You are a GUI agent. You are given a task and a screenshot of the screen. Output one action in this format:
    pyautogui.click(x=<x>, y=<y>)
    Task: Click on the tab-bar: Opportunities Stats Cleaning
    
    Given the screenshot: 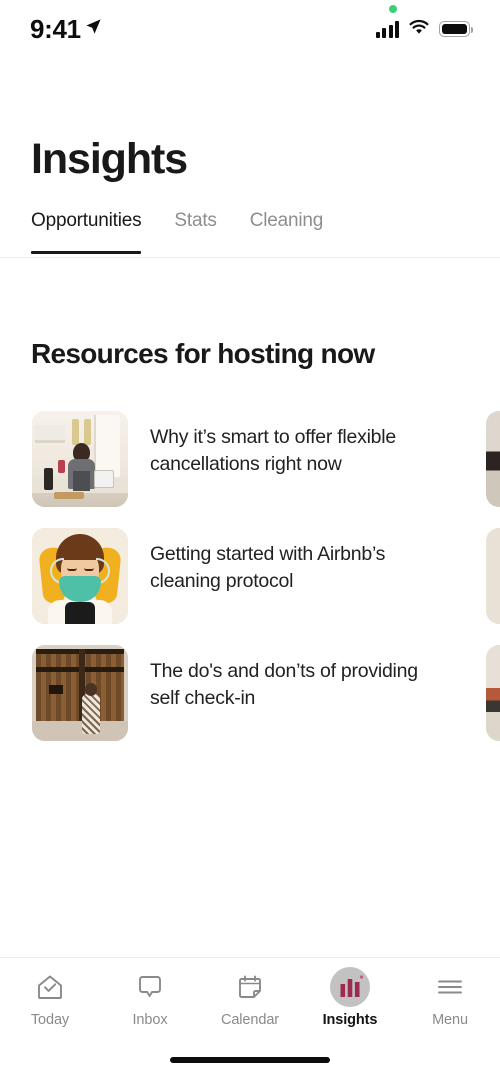 What is the action you would take?
    pyautogui.click(x=250, y=234)
    